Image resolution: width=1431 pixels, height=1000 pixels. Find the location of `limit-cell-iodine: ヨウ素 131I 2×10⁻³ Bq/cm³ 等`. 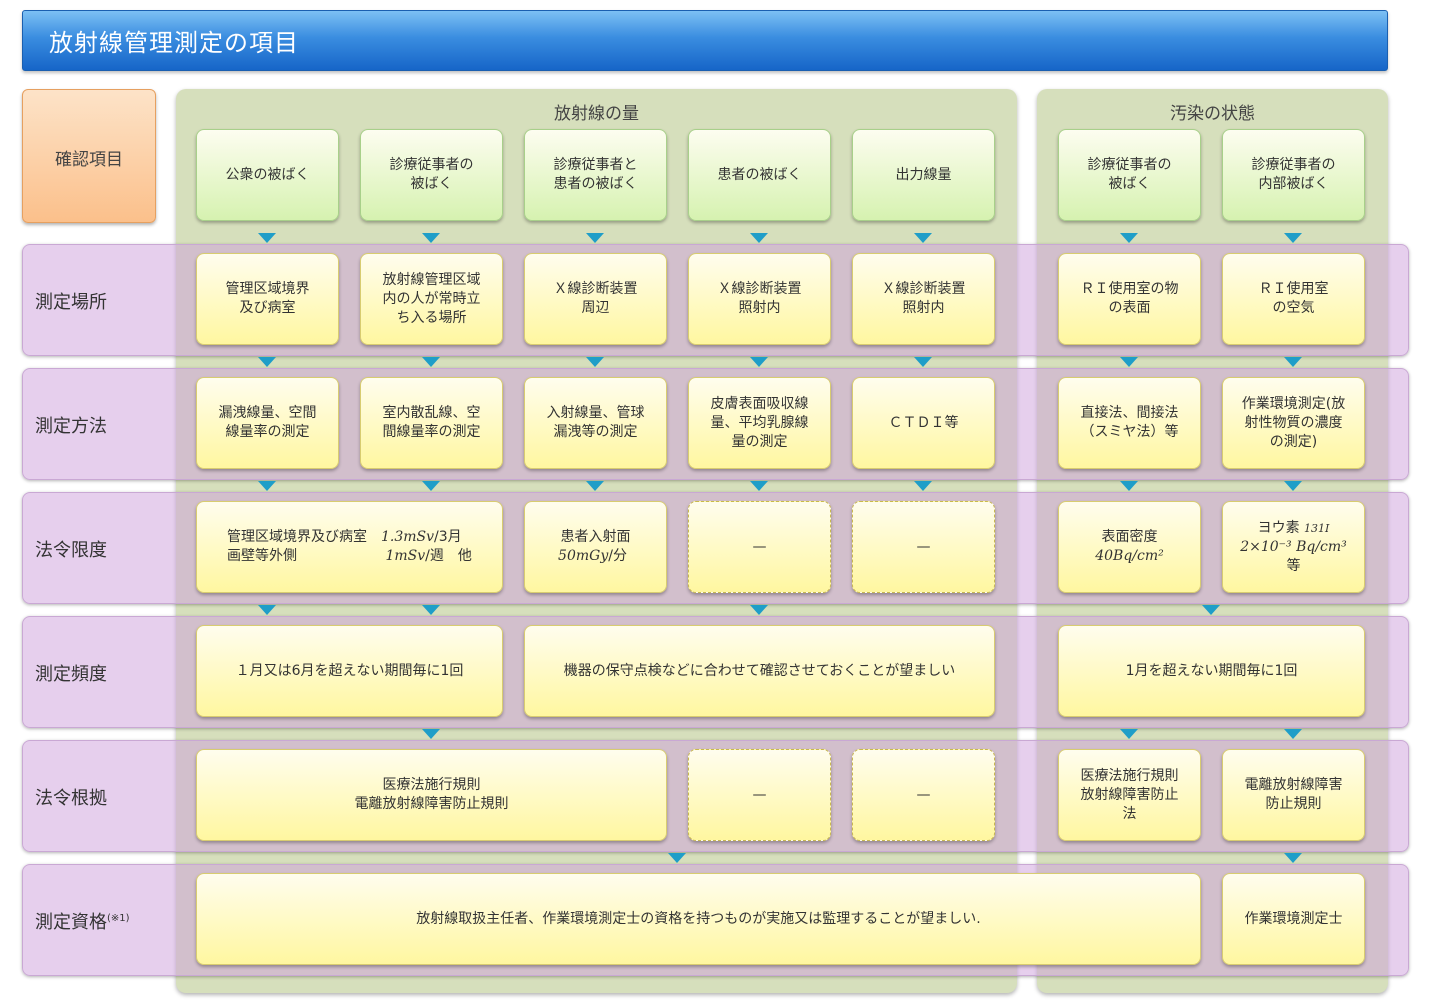

limit-cell-iodine: ヨウ素 131I 2×10⁻³ Bq/cm³ 等 is located at coordinates (1293, 547).